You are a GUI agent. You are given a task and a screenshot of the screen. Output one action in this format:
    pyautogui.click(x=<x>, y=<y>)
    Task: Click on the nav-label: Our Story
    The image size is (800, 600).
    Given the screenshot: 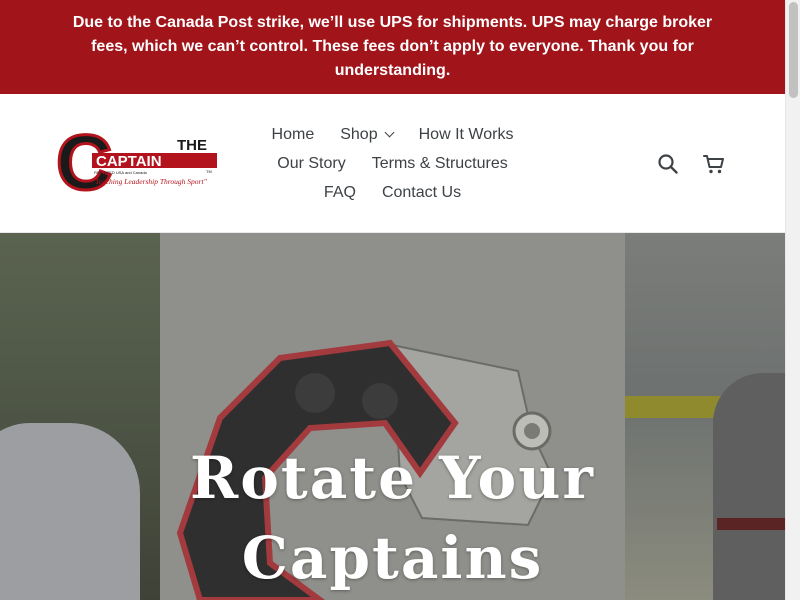 What is the action you would take?
    pyautogui.click(x=311, y=163)
    